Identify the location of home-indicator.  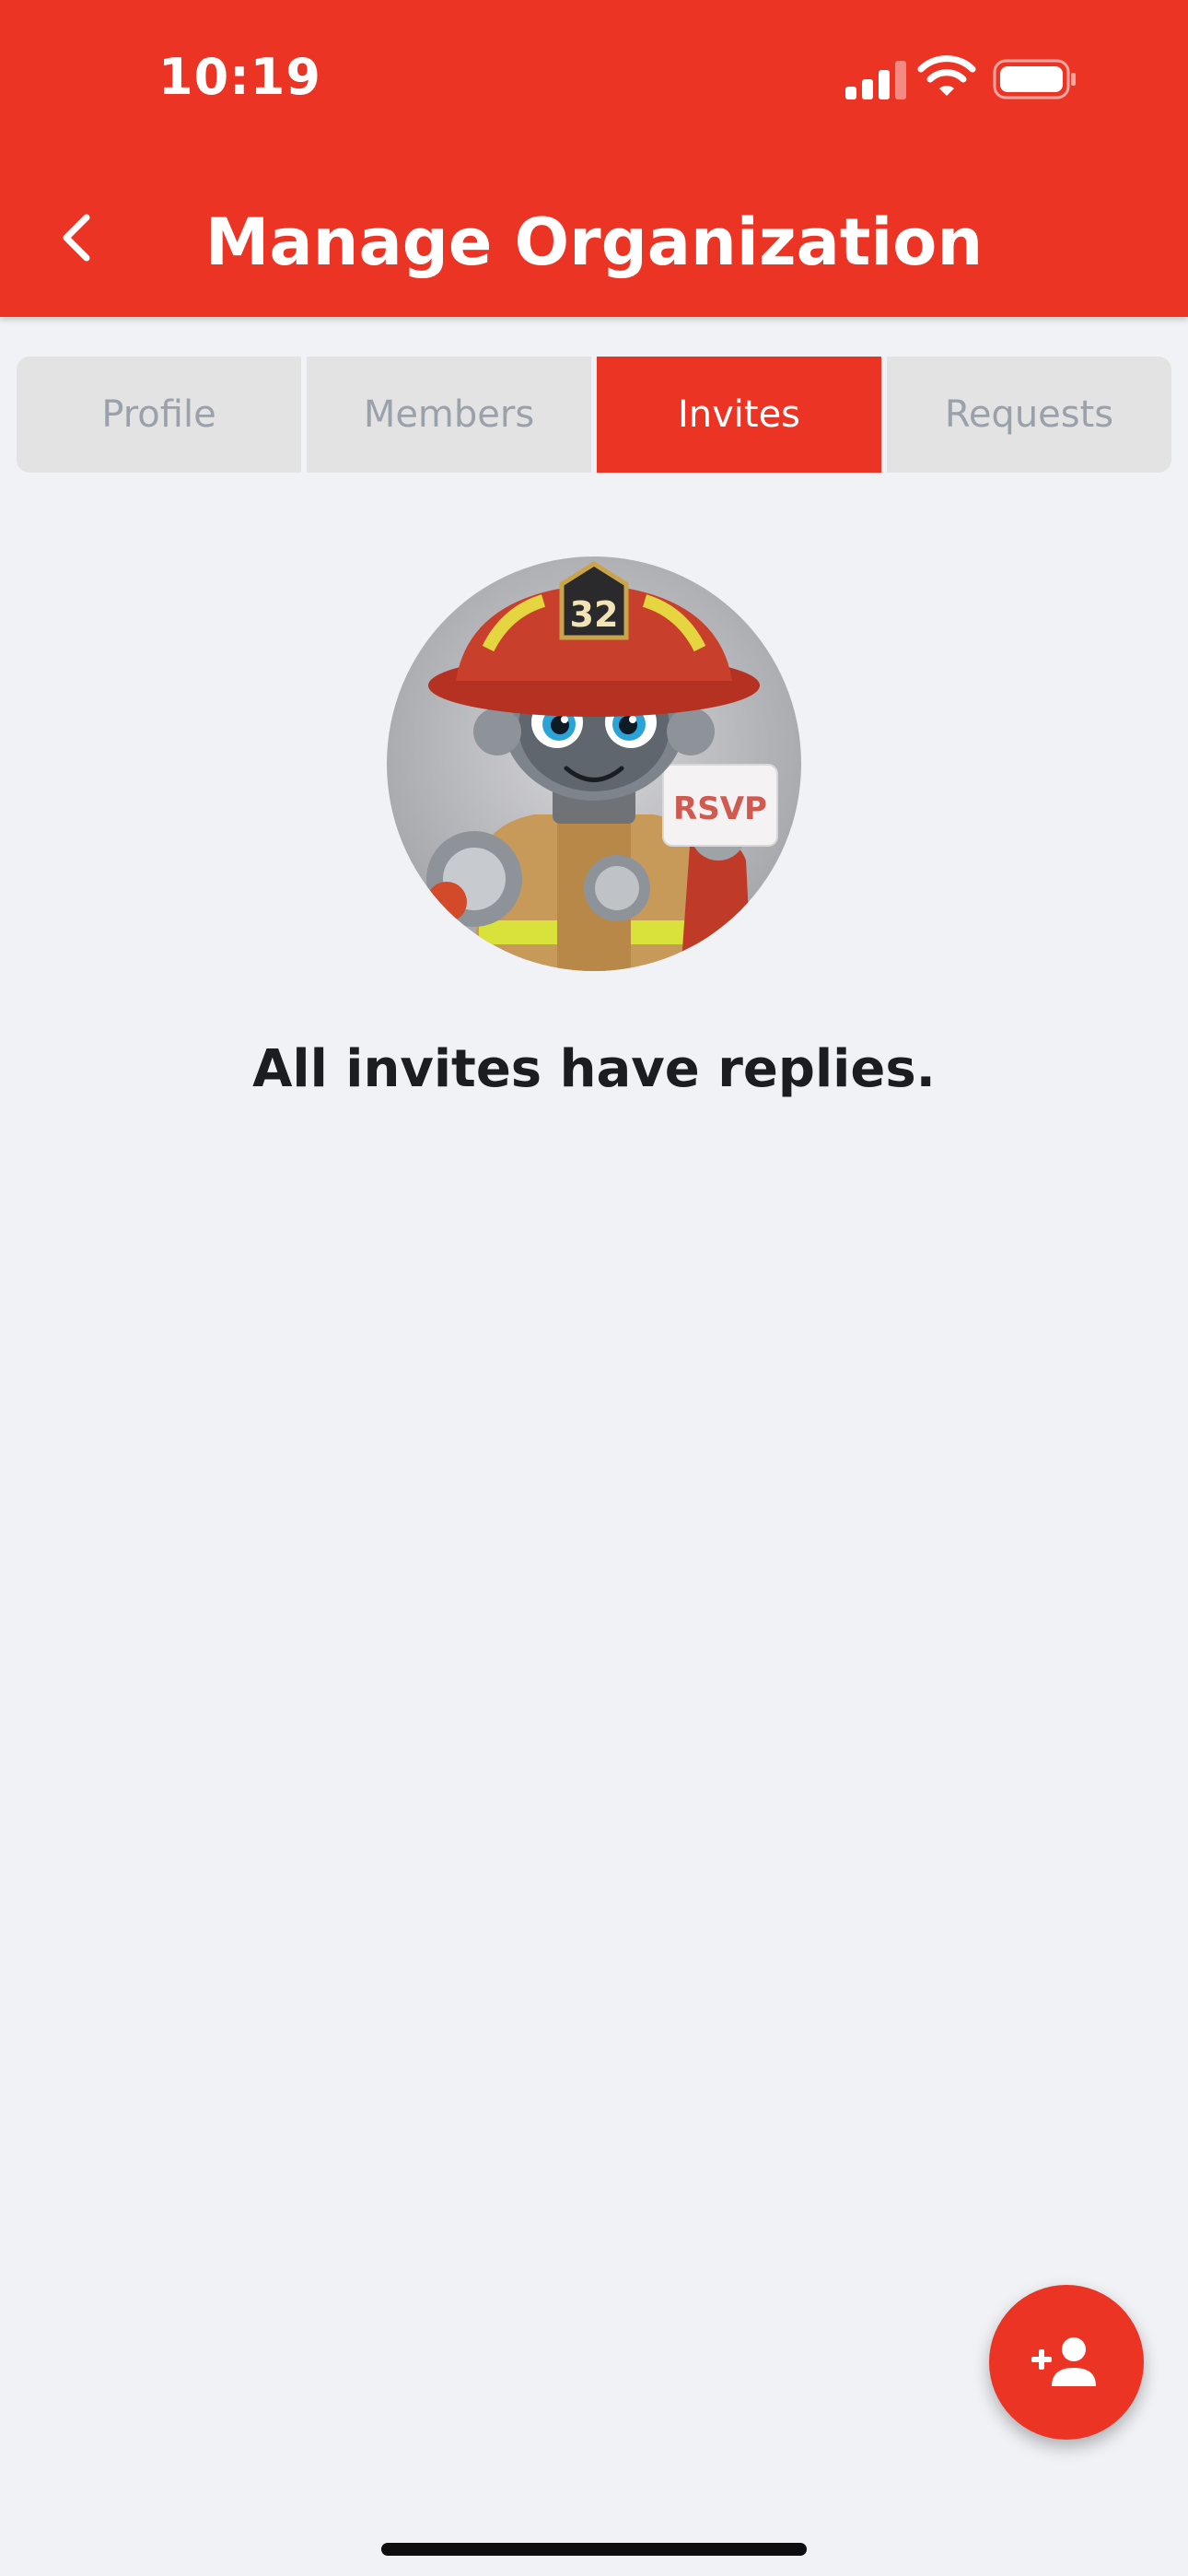
(594, 2549).